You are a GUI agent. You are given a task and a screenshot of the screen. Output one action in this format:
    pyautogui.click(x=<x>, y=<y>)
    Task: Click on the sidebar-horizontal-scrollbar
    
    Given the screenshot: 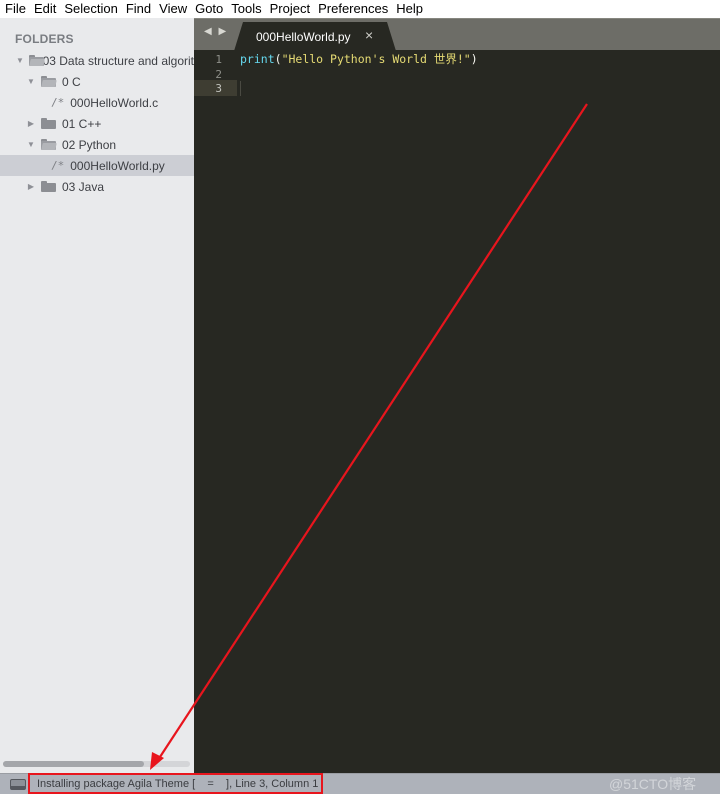 What is the action you would take?
    pyautogui.click(x=96, y=764)
    